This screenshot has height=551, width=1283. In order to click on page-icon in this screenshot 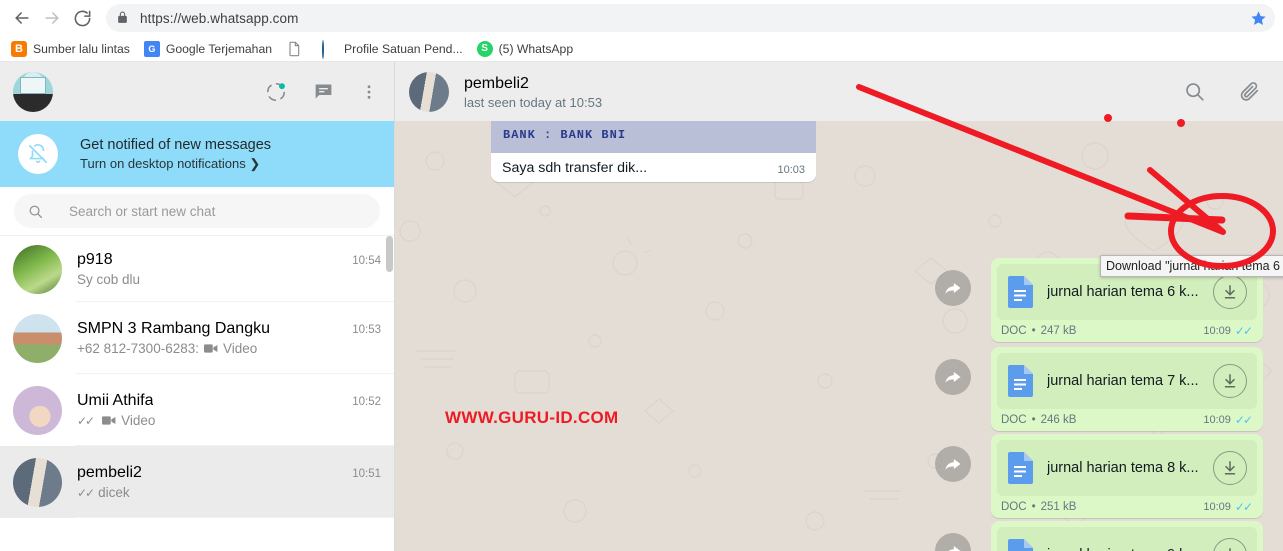, I will do `click(294, 49)`.